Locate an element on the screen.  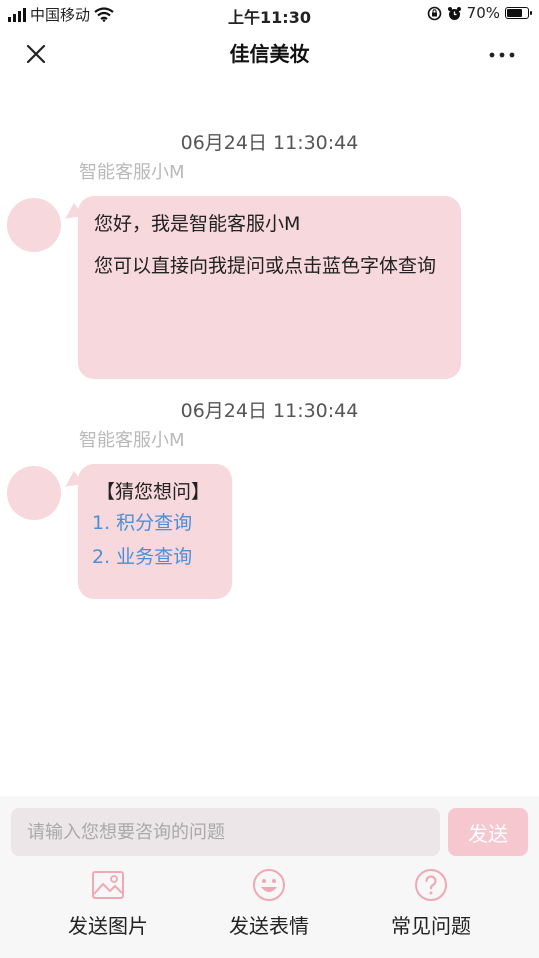
tool-label: 发送表情 is located at coordinates (269, 926).